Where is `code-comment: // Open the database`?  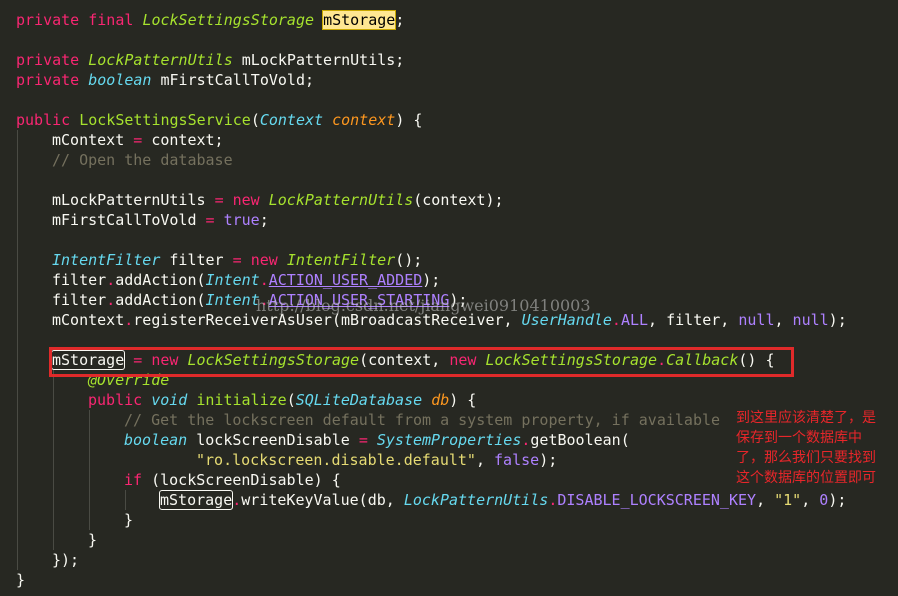
code-comment: // Open the database is located at coordinates (142, 160).